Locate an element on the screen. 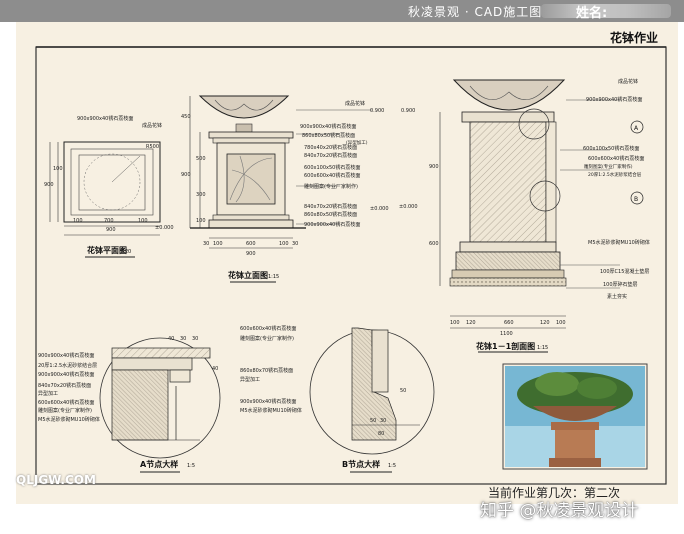 Image resolution: width=684 pixels, height=534 pixels. elevation-title: 花钵立面图 is located at coordinates (248, 275).